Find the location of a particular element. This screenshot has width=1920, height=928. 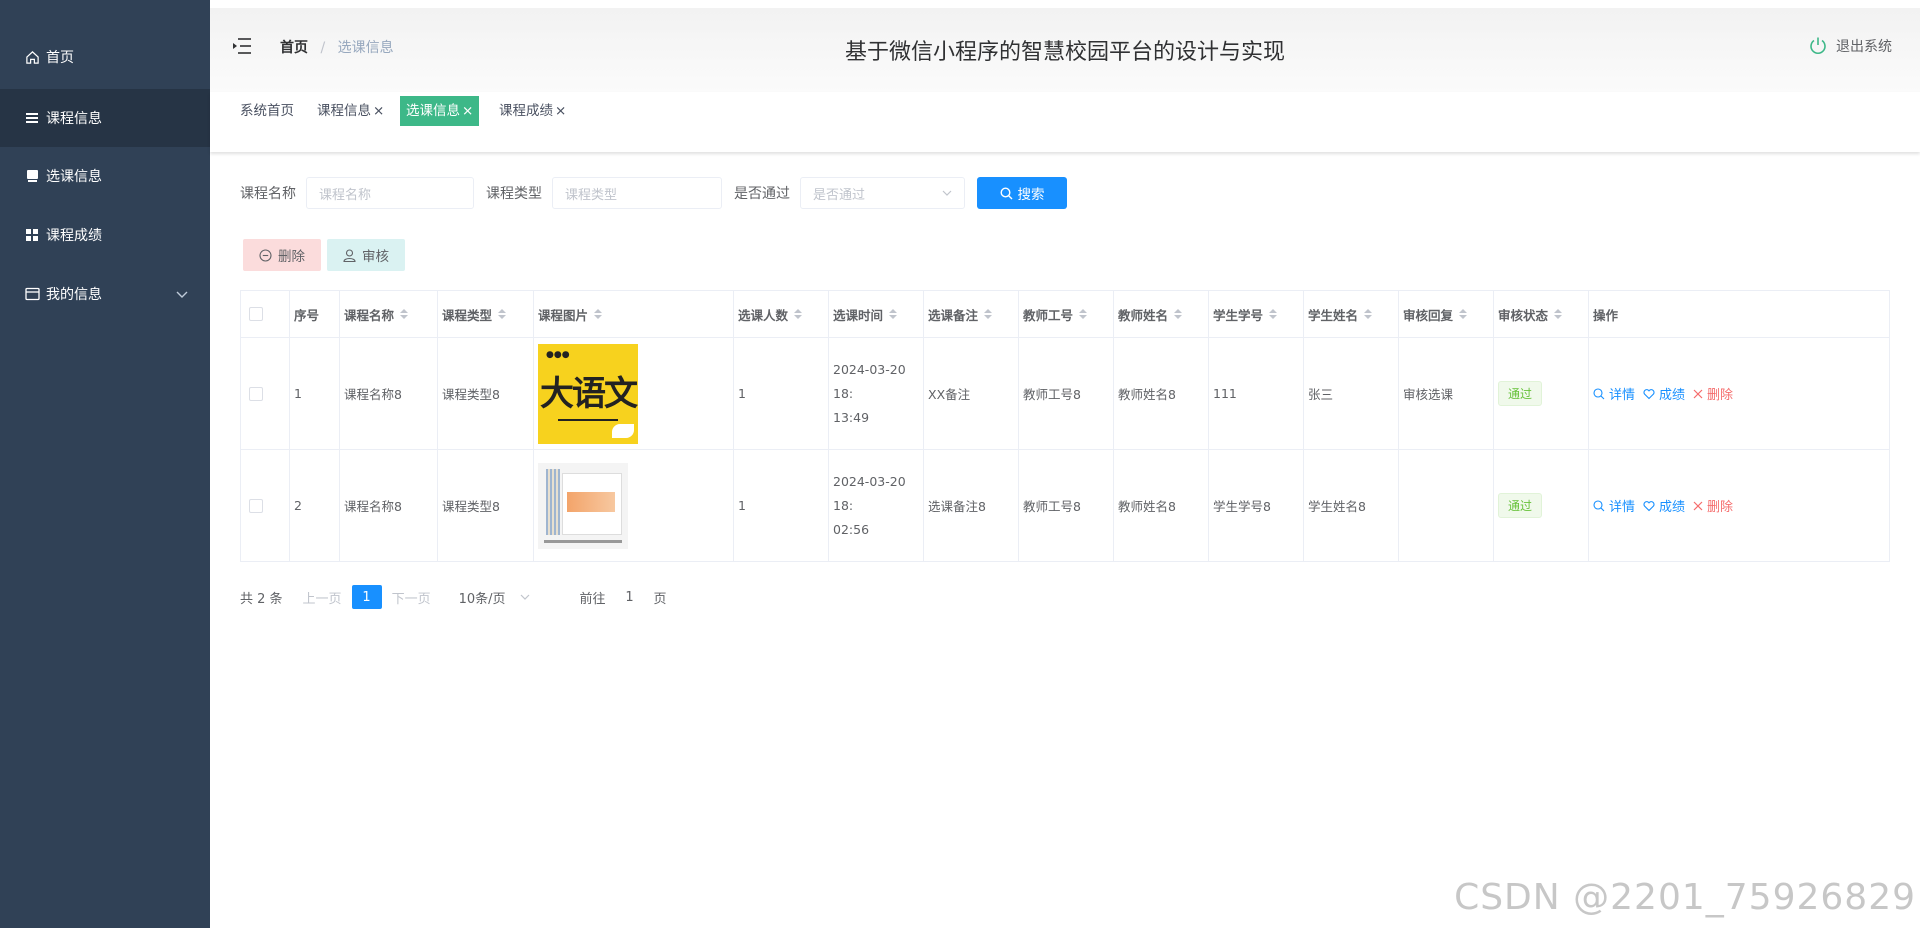

col-header-label: 学生姓名 is located at coordinates (1333, 315).